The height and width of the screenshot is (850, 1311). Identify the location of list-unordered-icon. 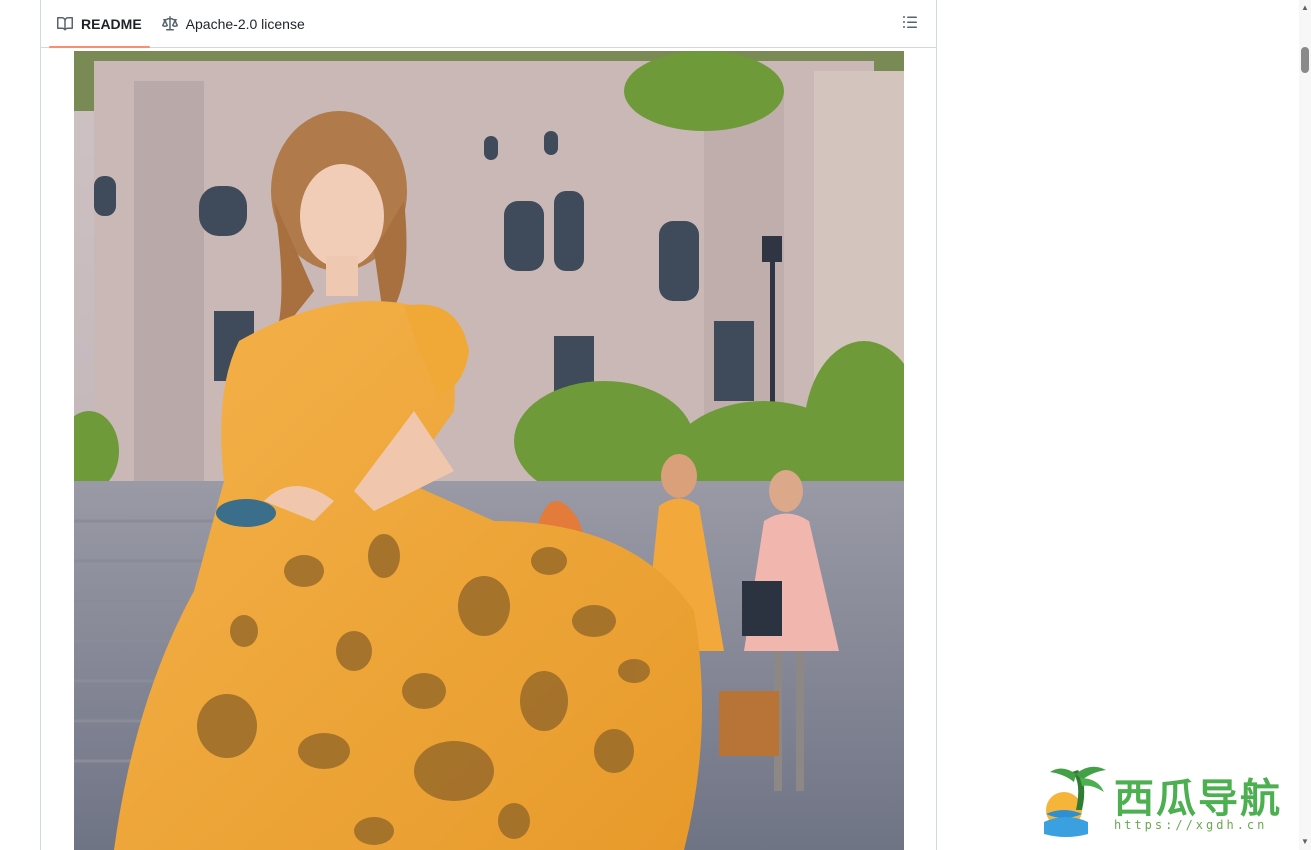
(910, 24).